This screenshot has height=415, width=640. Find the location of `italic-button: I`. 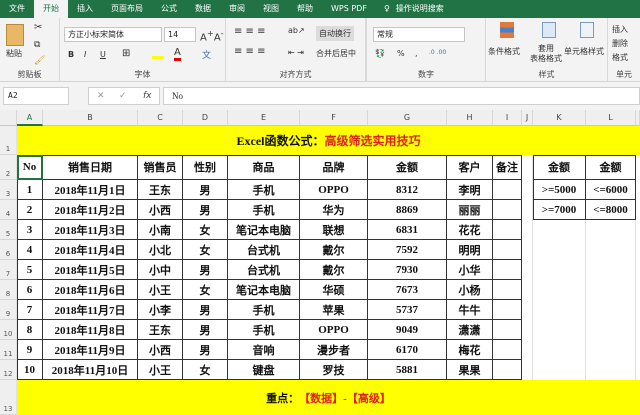

italic-button: I is located at coordinates (85, 54).